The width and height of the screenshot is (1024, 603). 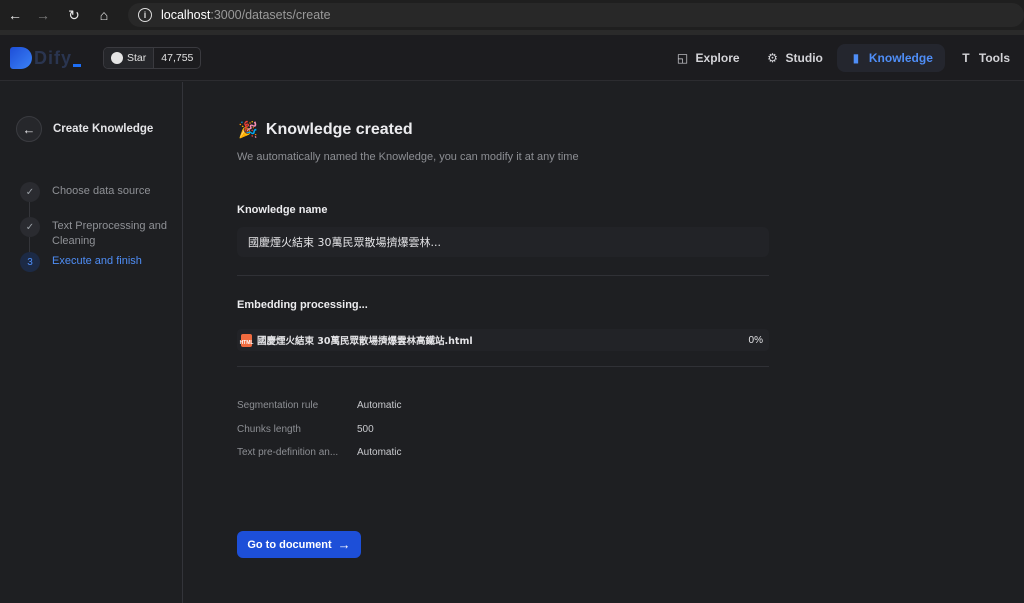 I want to click on page-title: Knowledge created, so click(x=339, y=129).